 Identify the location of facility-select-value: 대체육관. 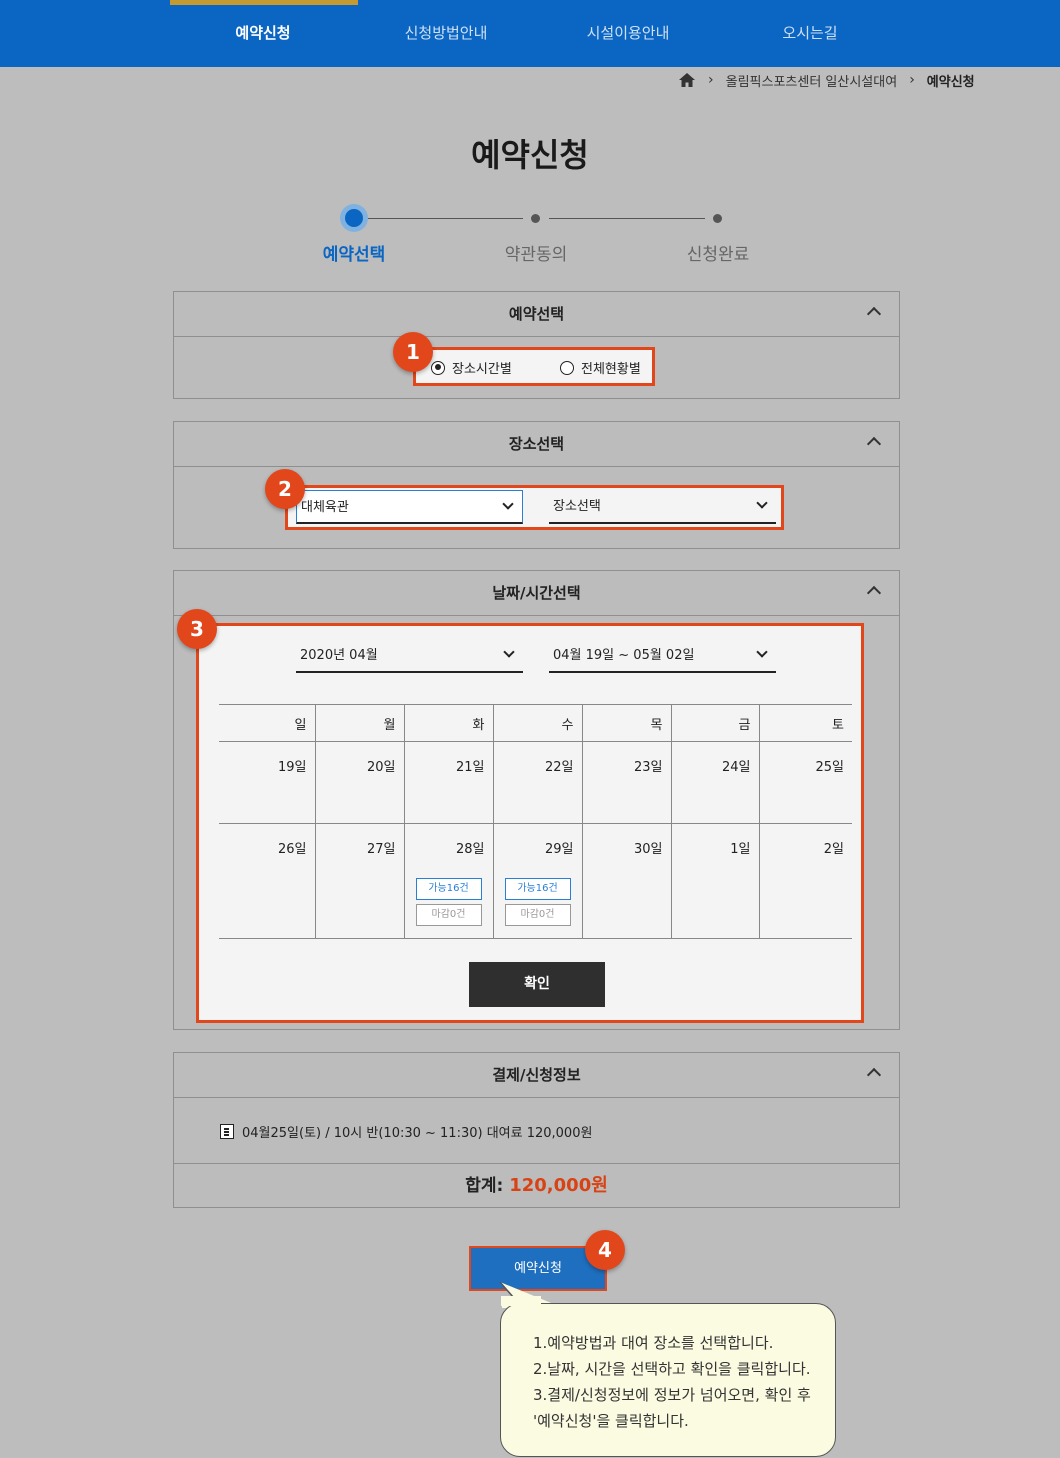
(325, 507).